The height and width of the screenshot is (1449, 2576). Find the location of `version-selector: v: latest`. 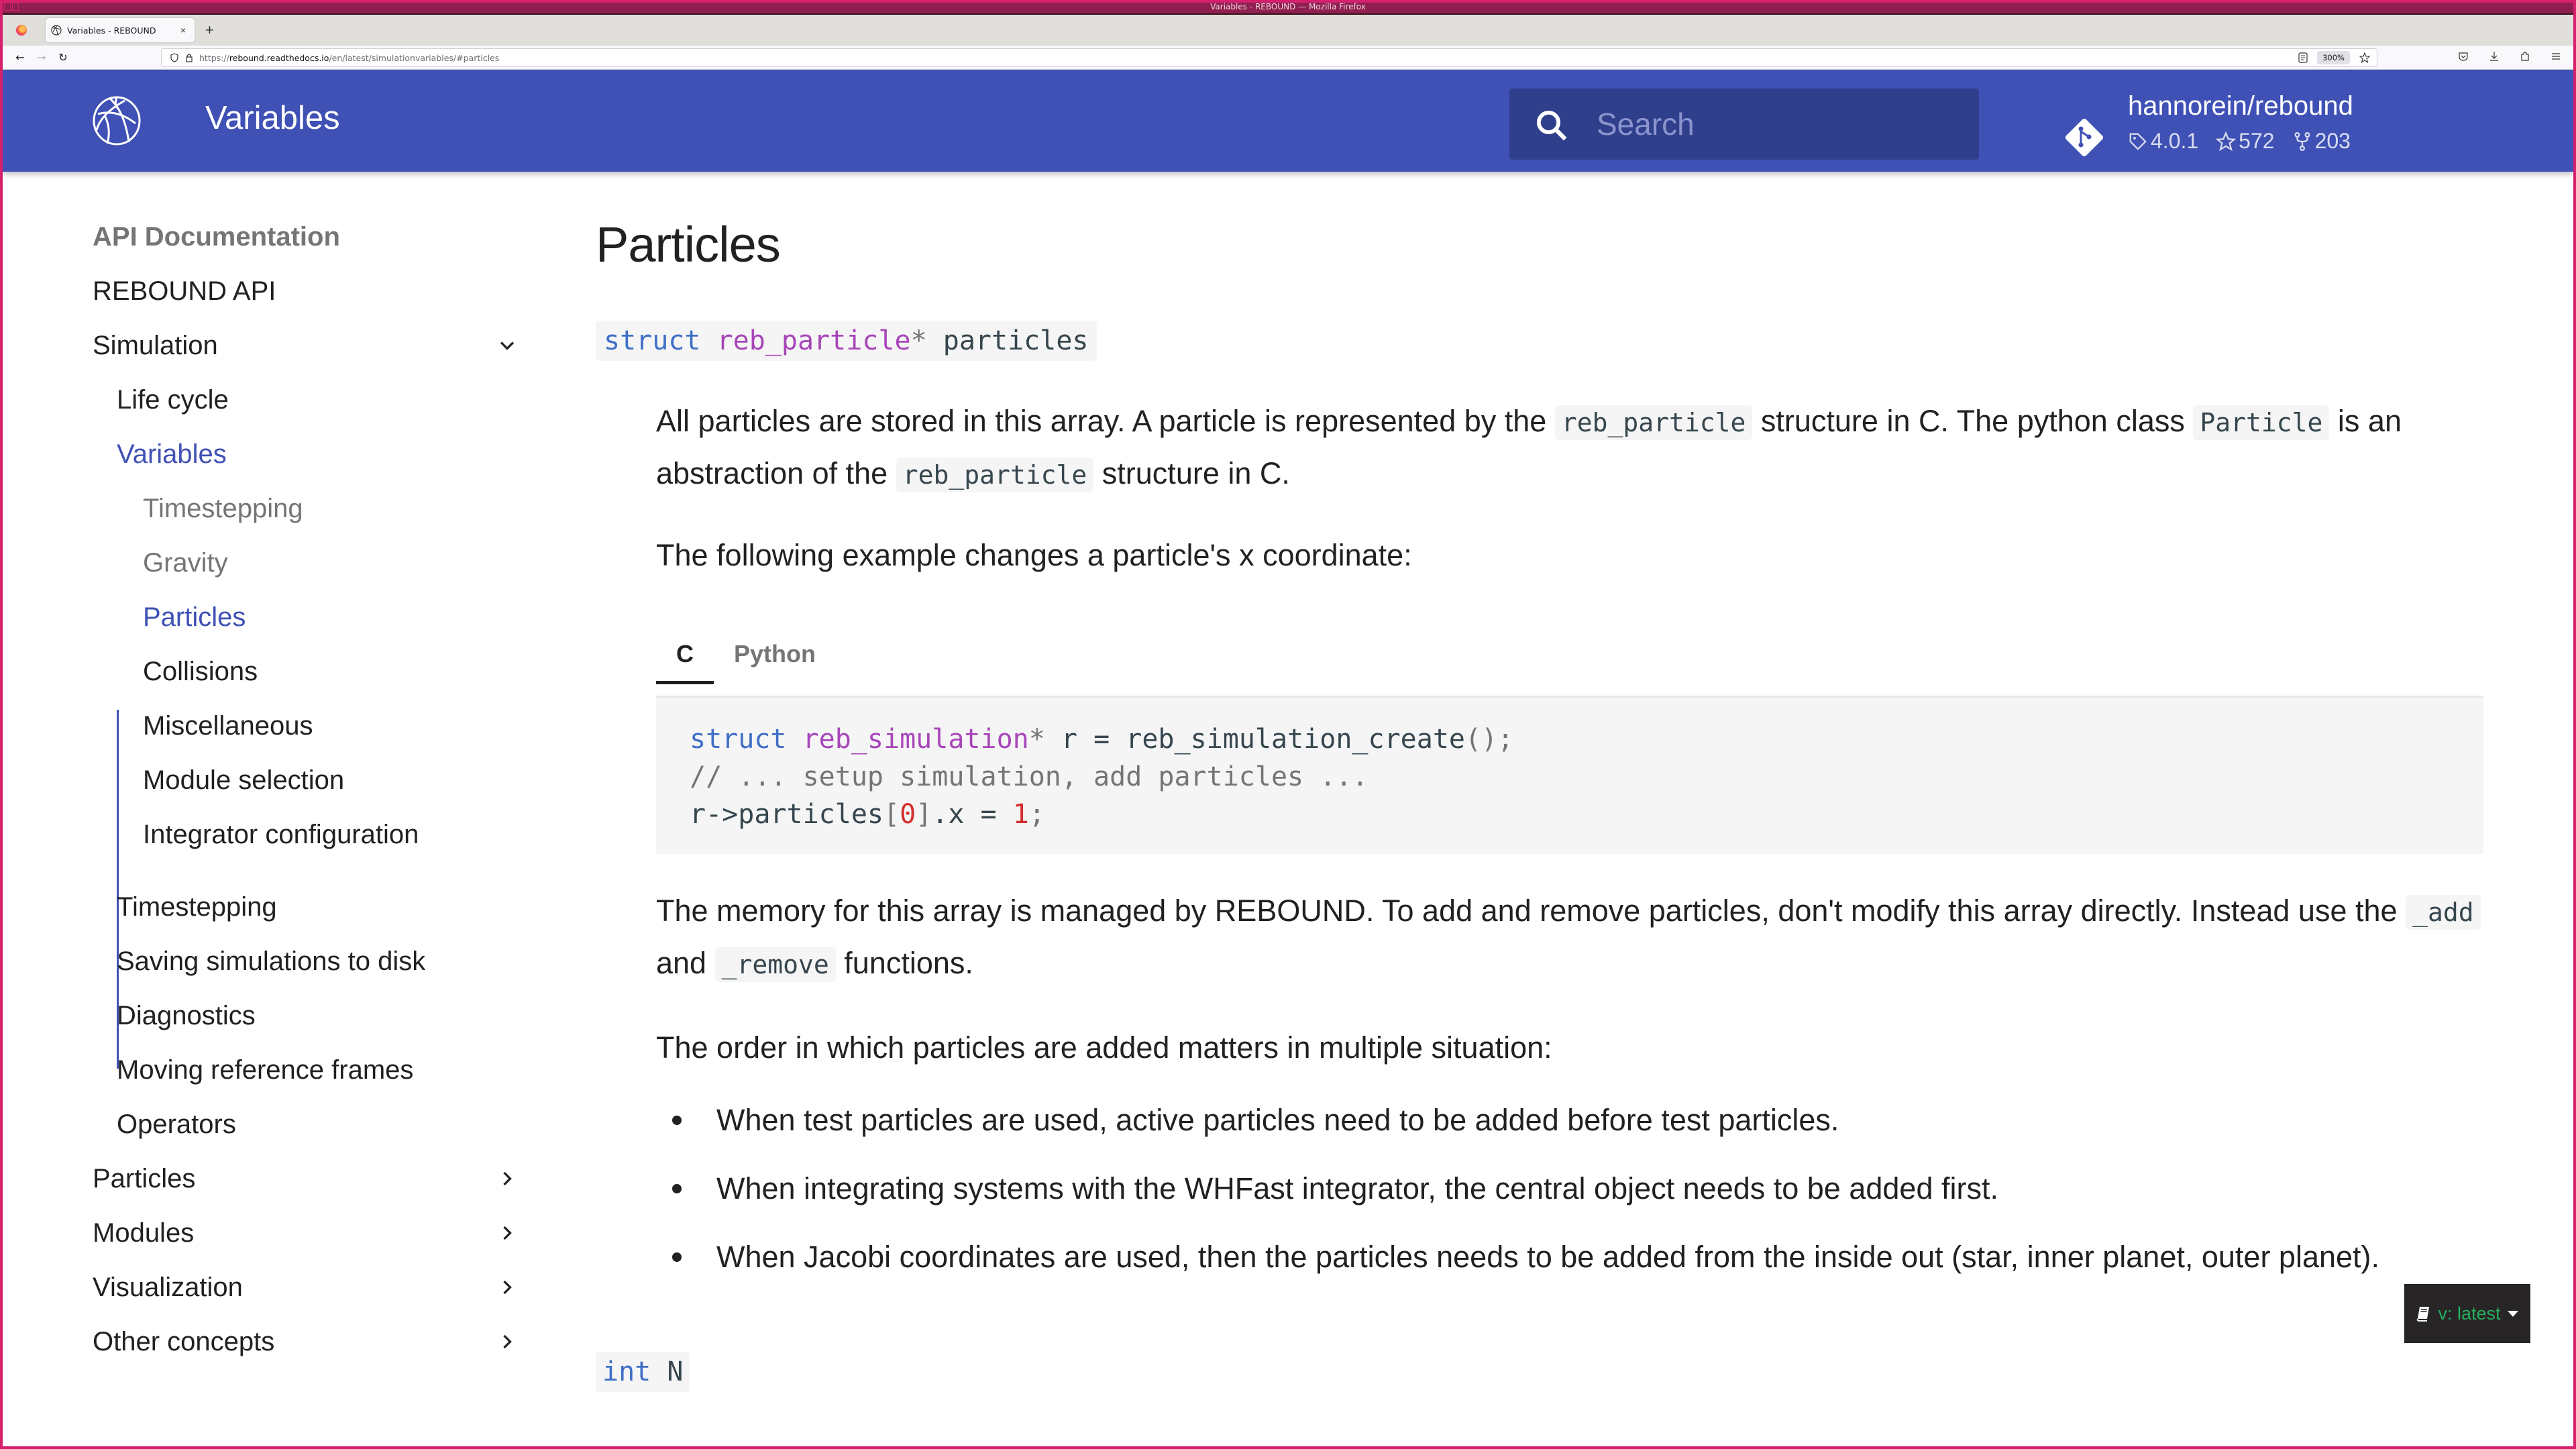

version-selector: v: latest is located at coordinates (2467, 1313).